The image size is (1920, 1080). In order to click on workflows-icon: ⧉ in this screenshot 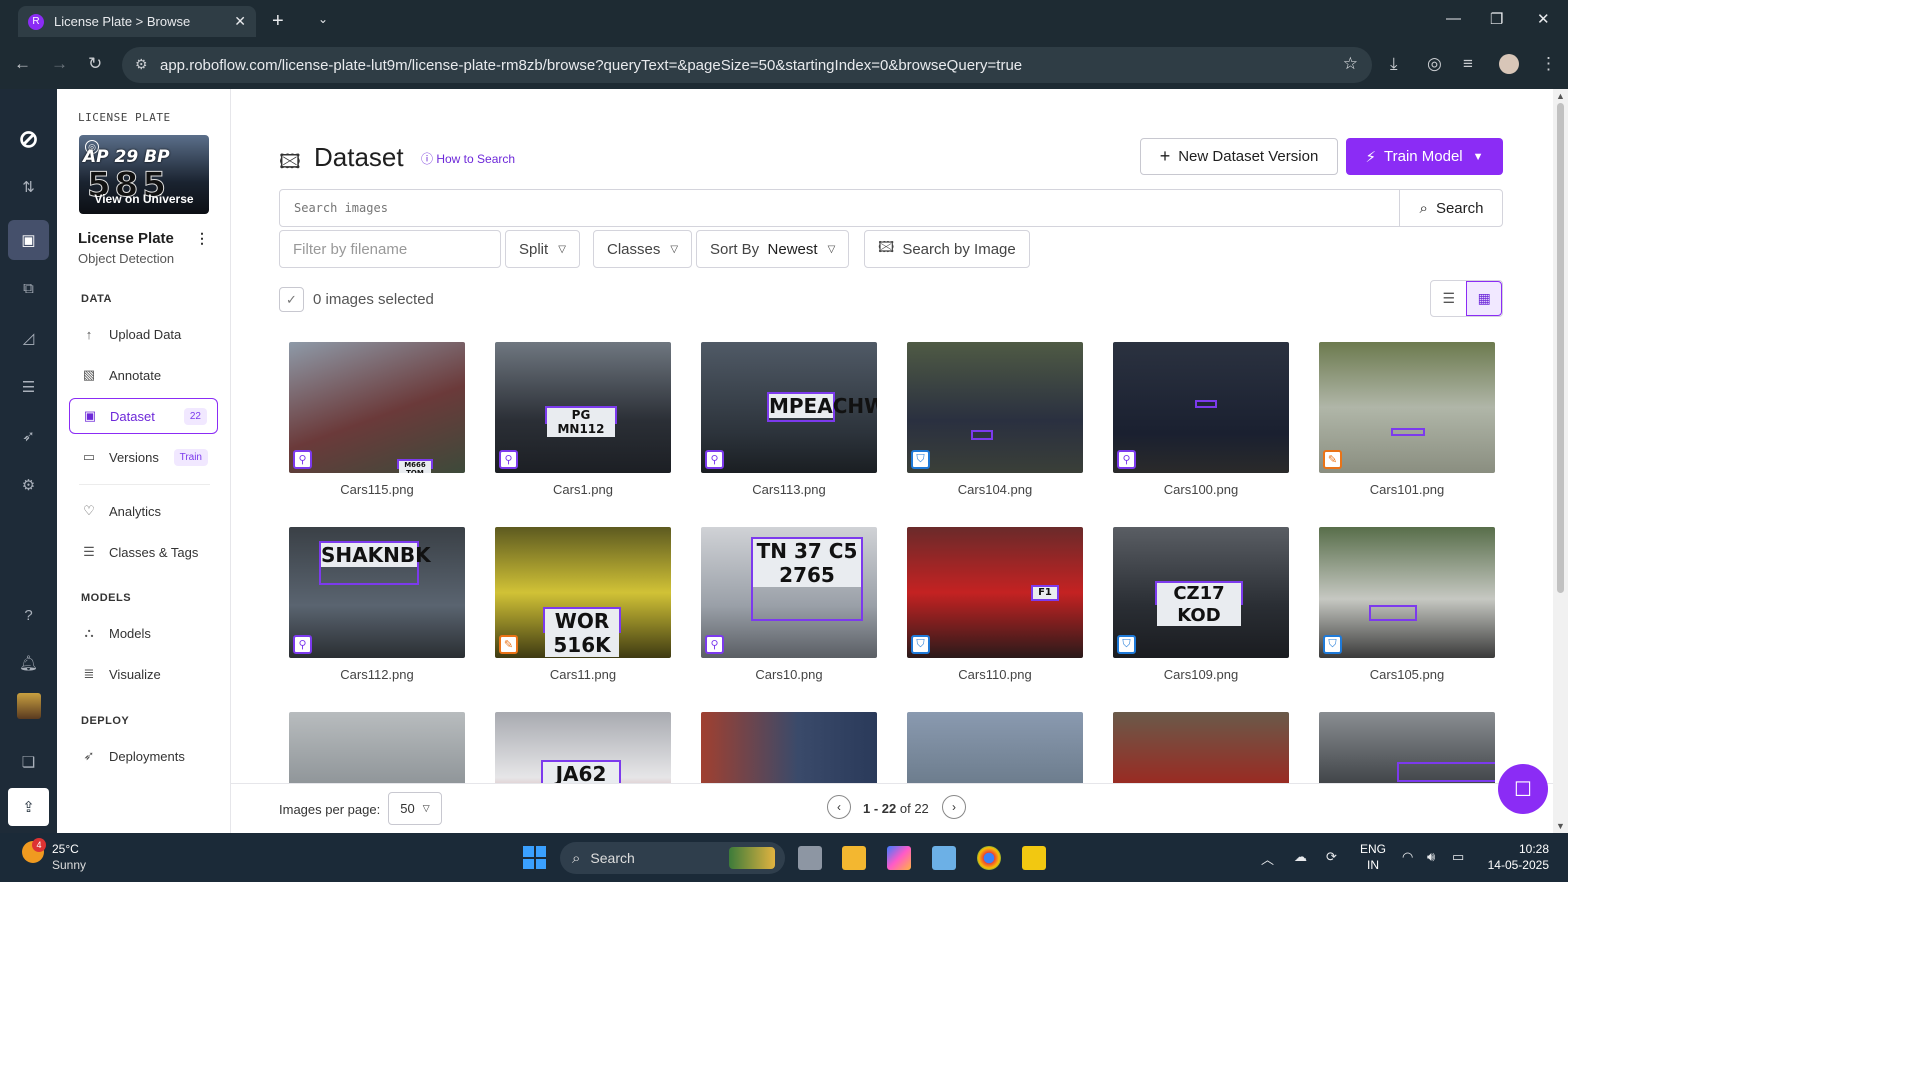, I will do `click(28, 288)`.